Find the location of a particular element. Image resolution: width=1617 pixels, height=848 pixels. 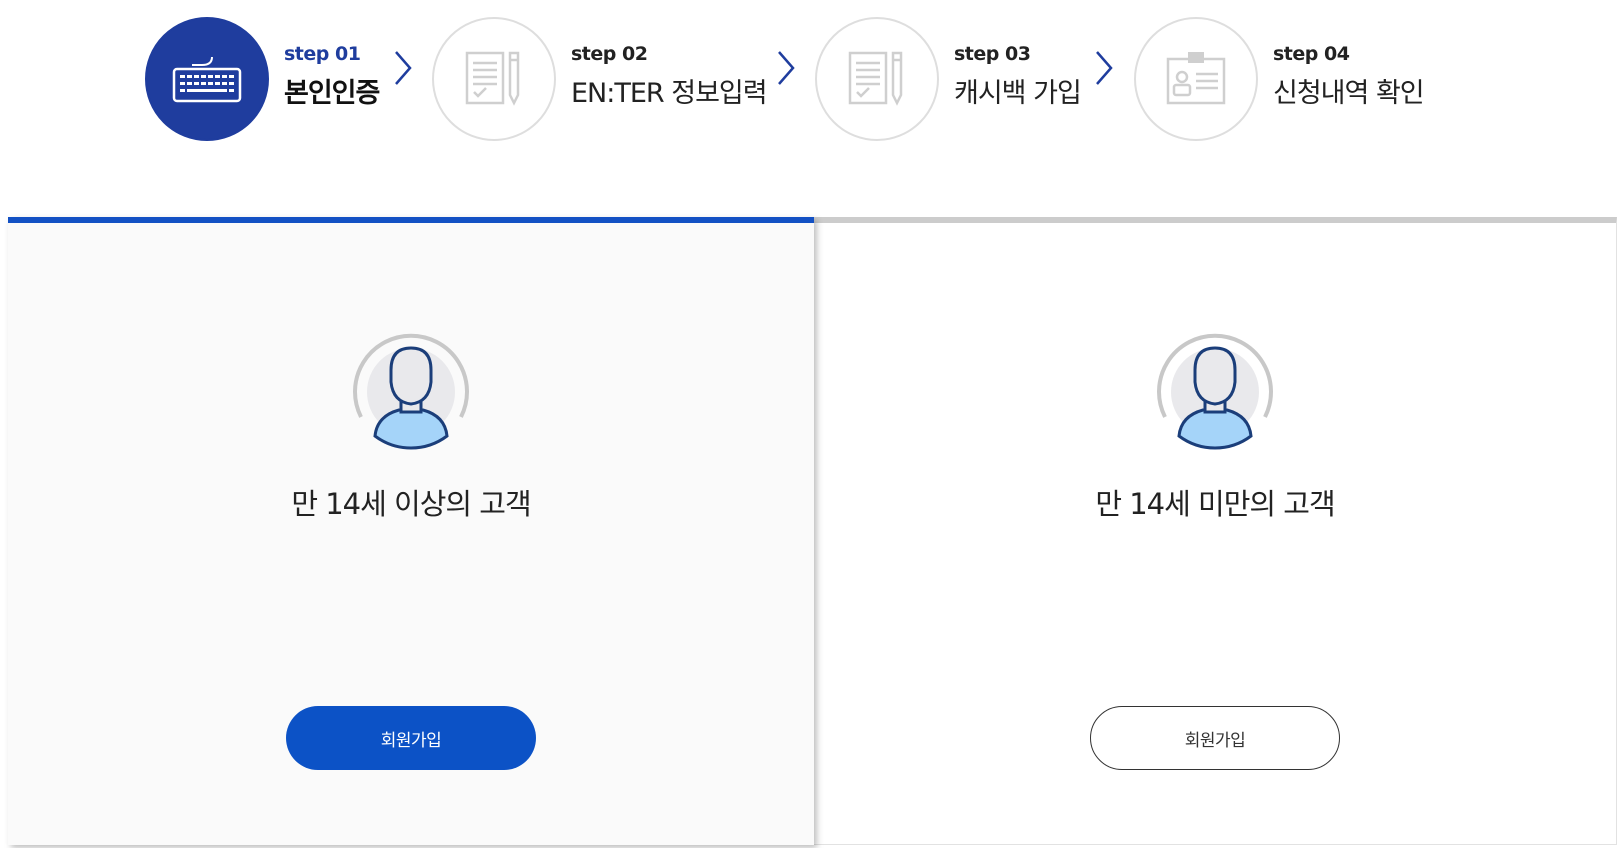

step-2-circle is located at coordinates (494, 79).